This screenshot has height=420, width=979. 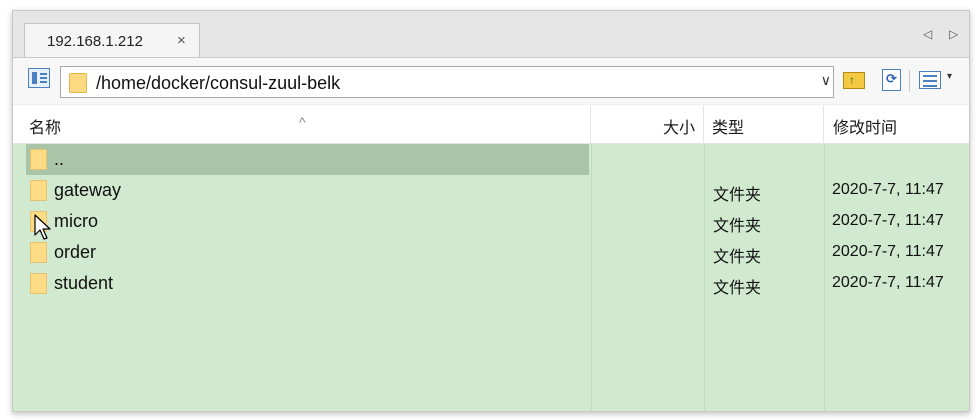 I want to click on column-header-size: 大小, so click(x=647, y=124).